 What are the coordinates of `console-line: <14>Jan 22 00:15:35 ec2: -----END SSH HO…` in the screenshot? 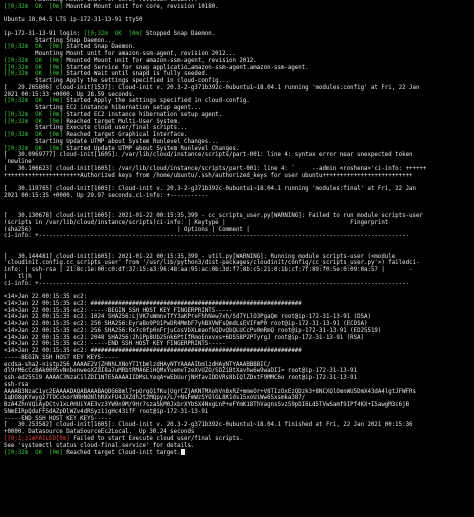 It's located at (115, 344).